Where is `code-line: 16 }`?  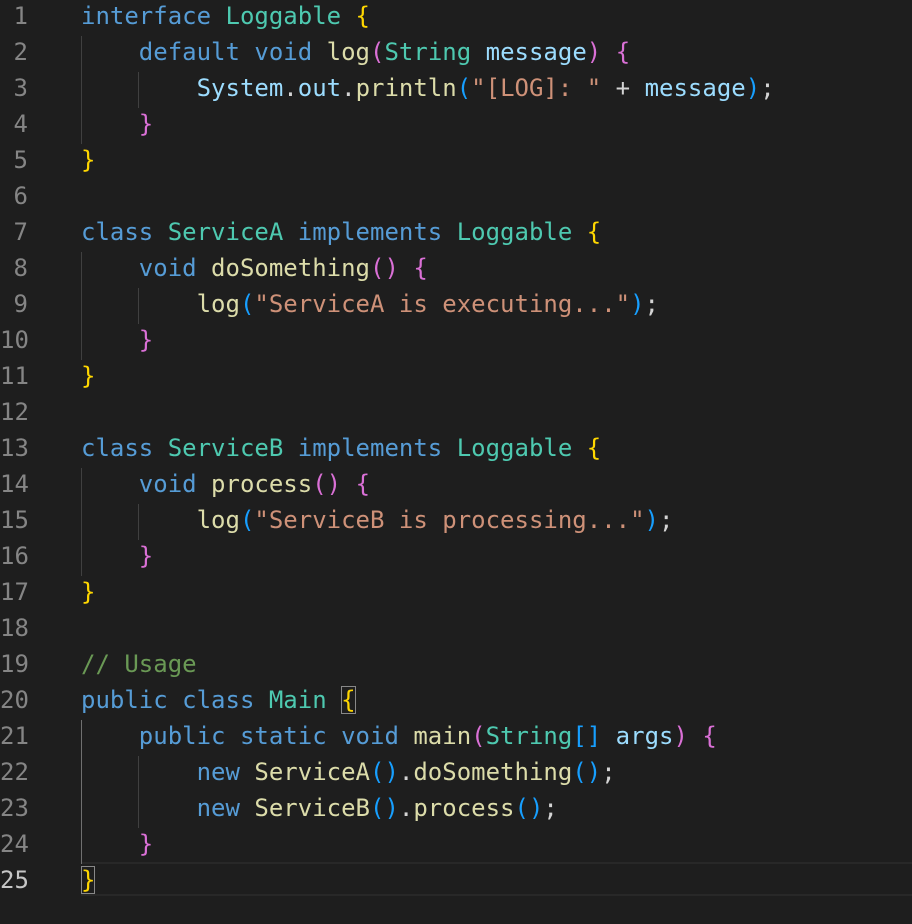 code-line: 16 } is located at coordinates (456, 556).